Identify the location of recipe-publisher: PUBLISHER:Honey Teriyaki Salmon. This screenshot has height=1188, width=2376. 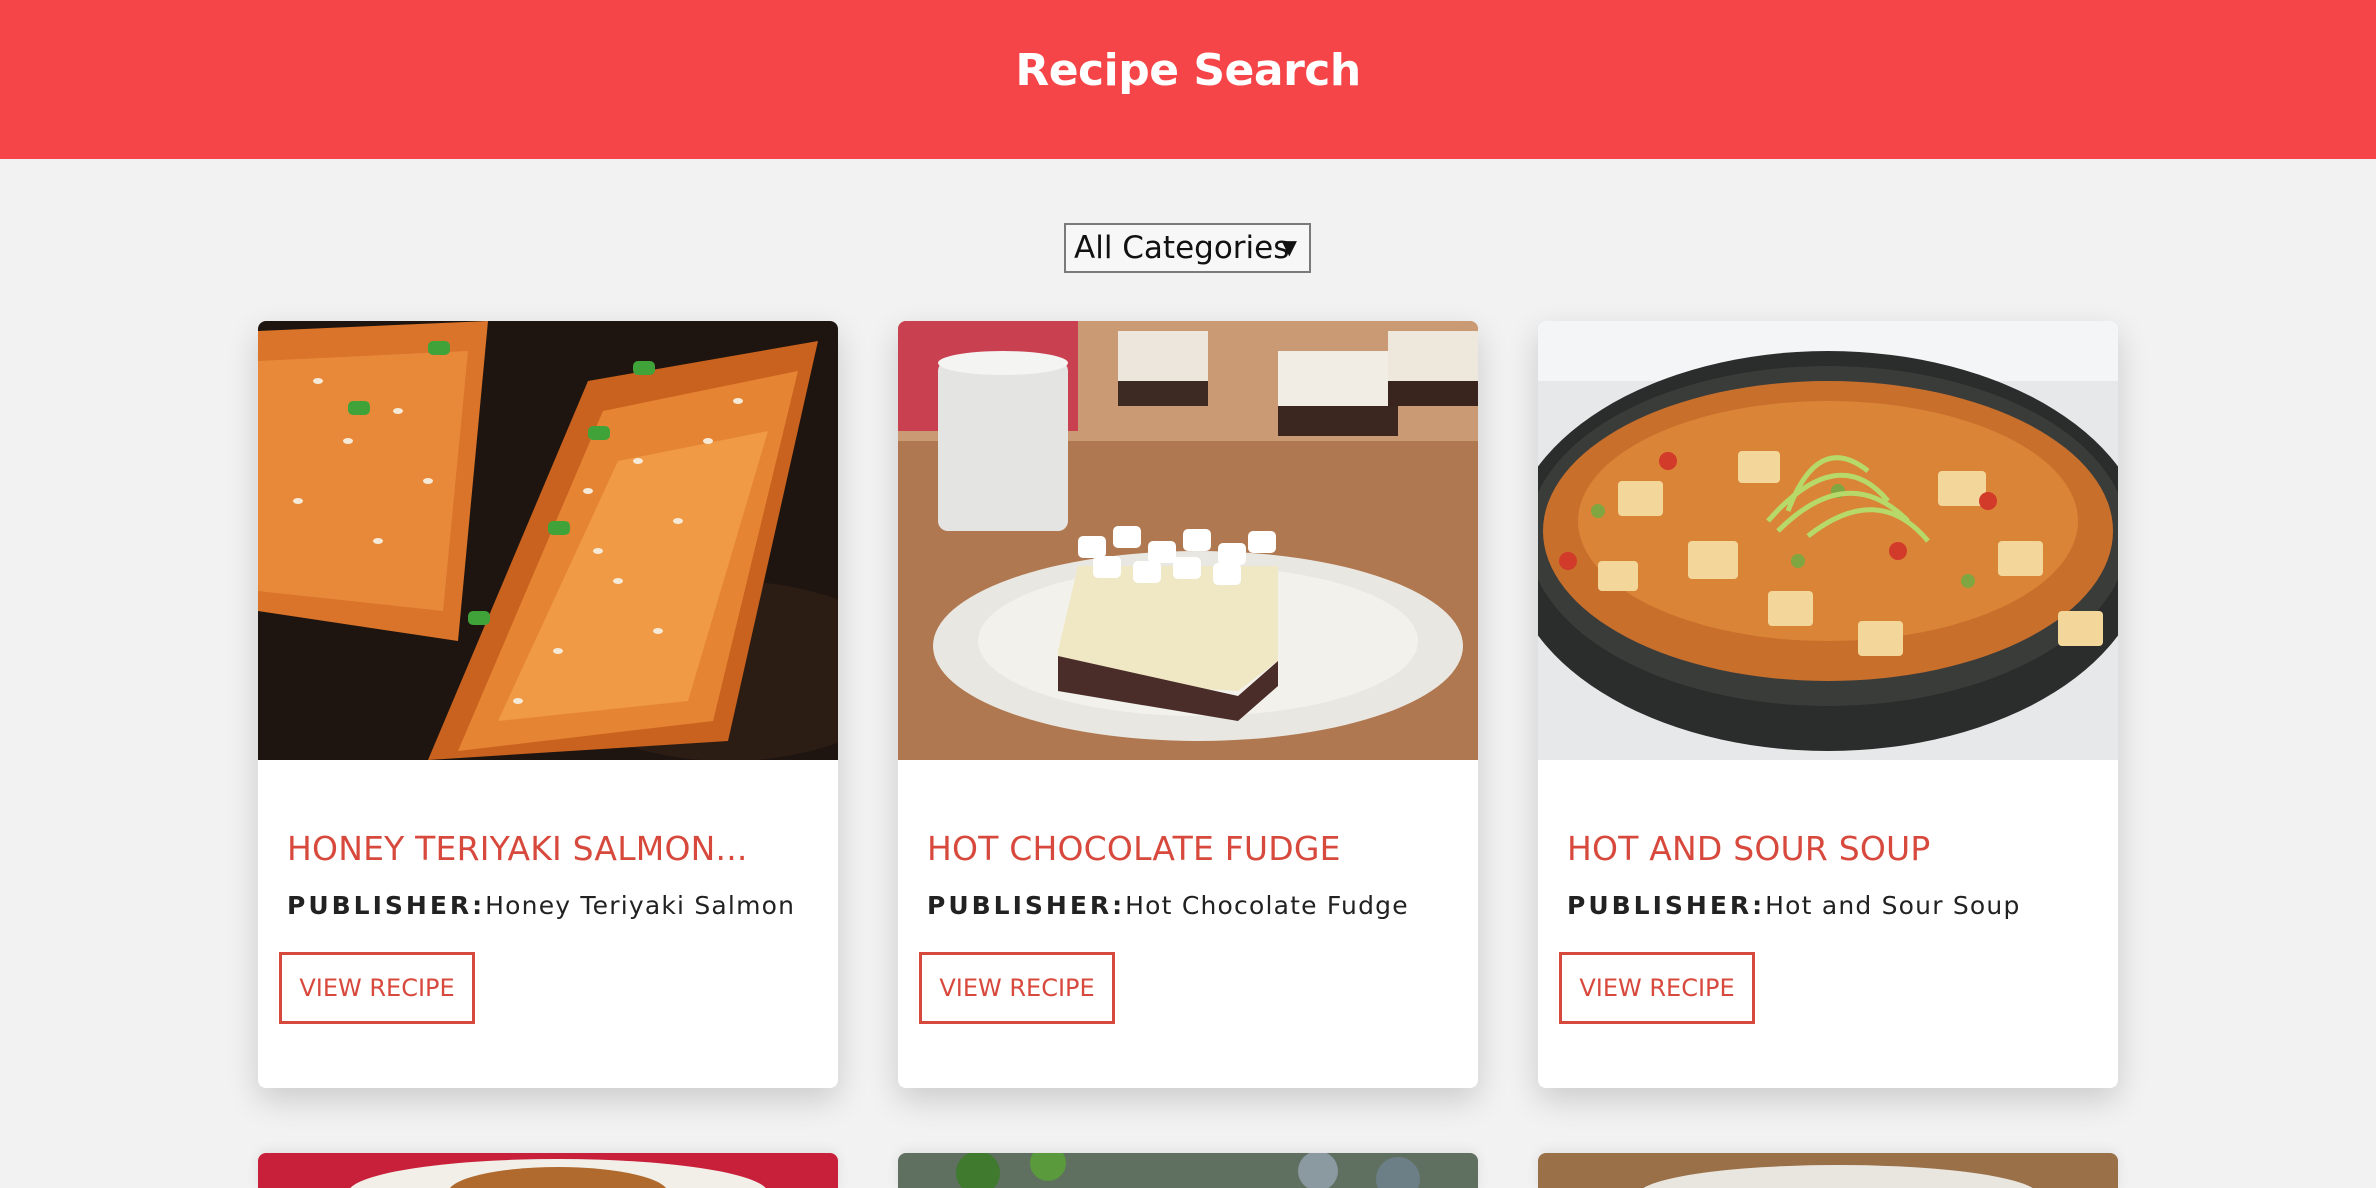
(541, 905).